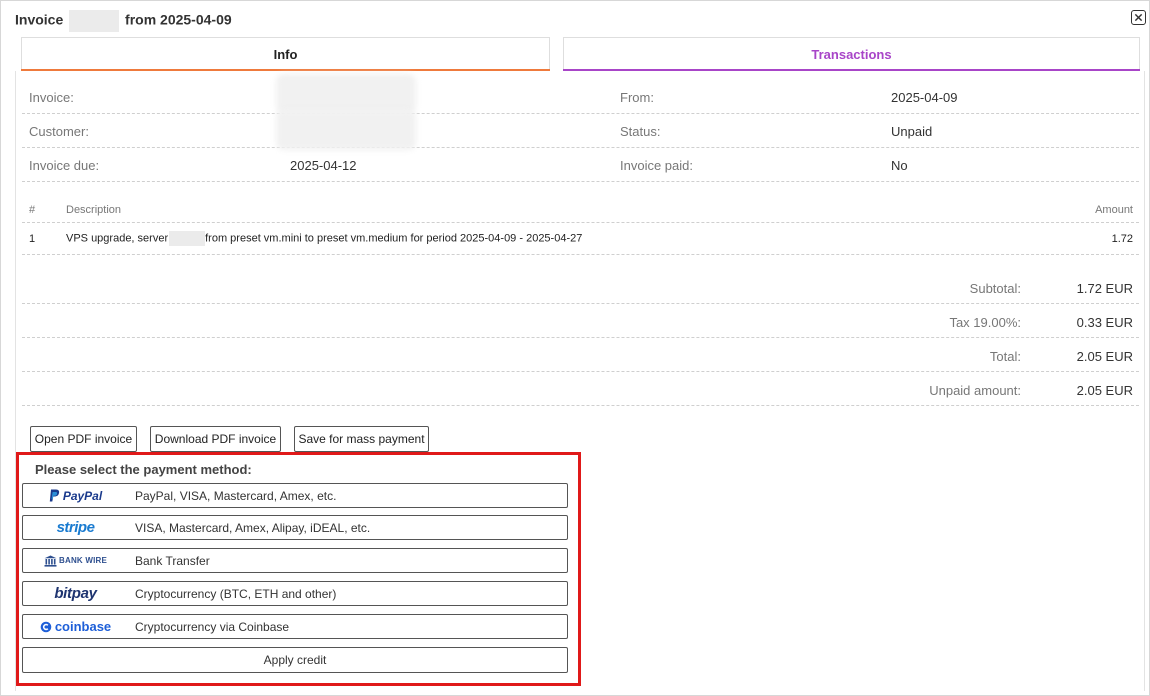 This screenshot has height=696, width=1150. Describe the element at coordinates (51, 97) in the screenshot. I see `invoice-label: Invoice:` at that location.